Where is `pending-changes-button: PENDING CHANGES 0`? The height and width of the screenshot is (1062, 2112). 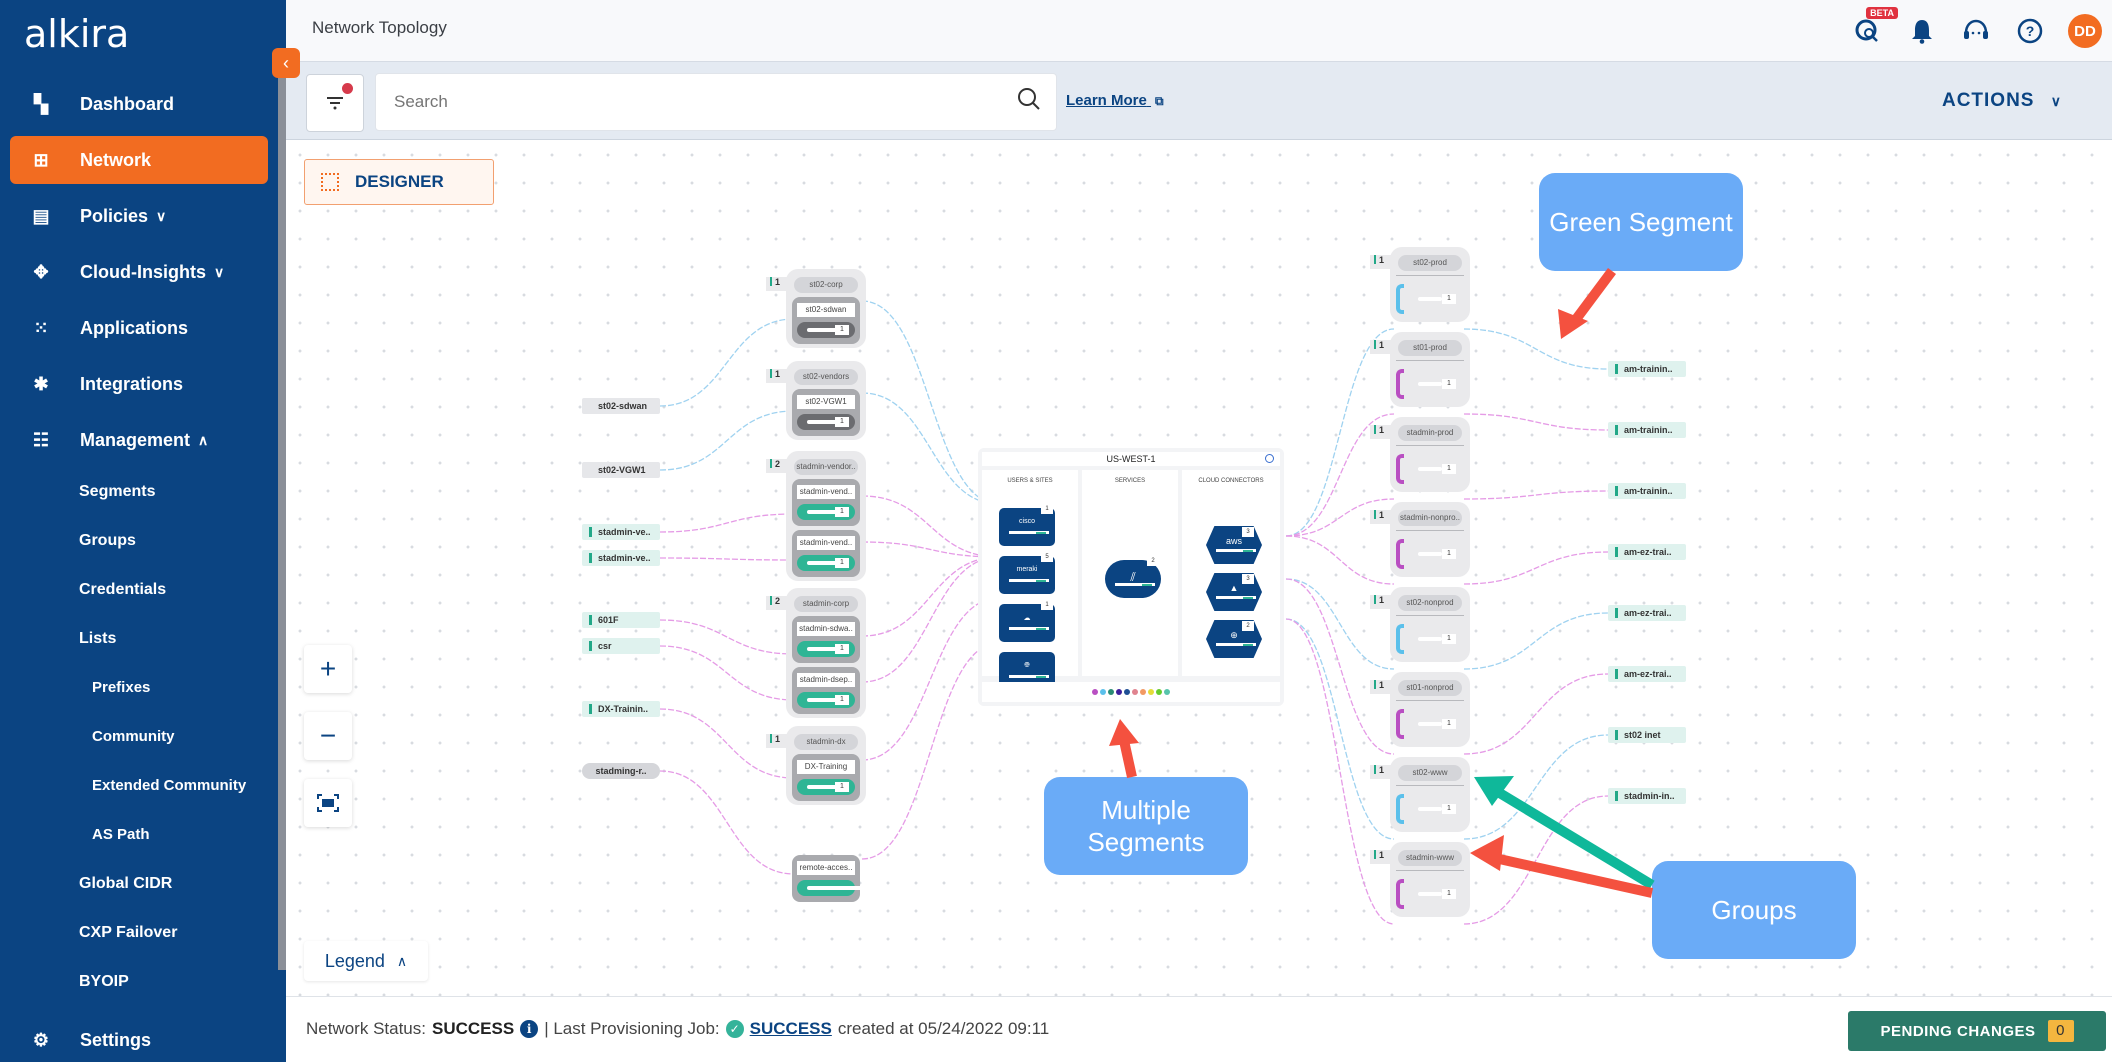 pending-changes-button: PENDING CHANGES 0 is located at coordinates (1977, 1031).